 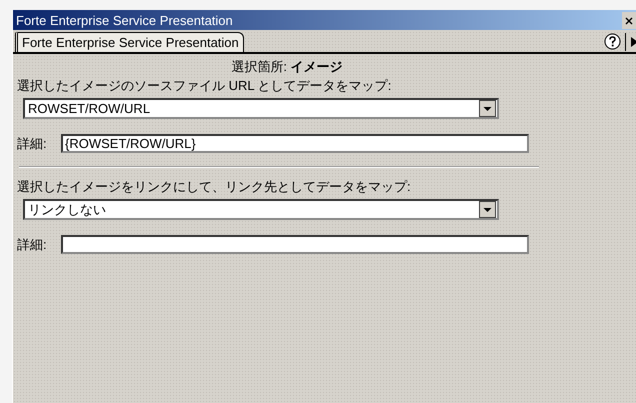 What do you see at coordinates (214, 187) in the screenshot?
I see `field-label: 選択したイメージをリンクにして、リンク先としてデータをマップ:` at bounding box center [214, 187].